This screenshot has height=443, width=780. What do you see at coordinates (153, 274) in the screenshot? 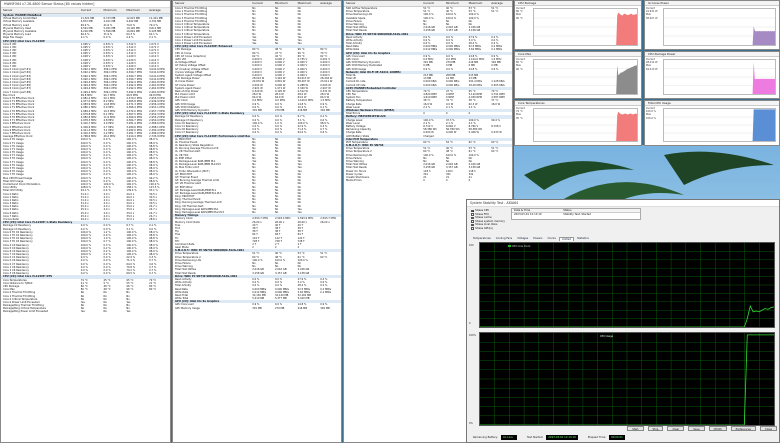
I see `sensor-average: 0.7 %` at bounding box center [153, 274].